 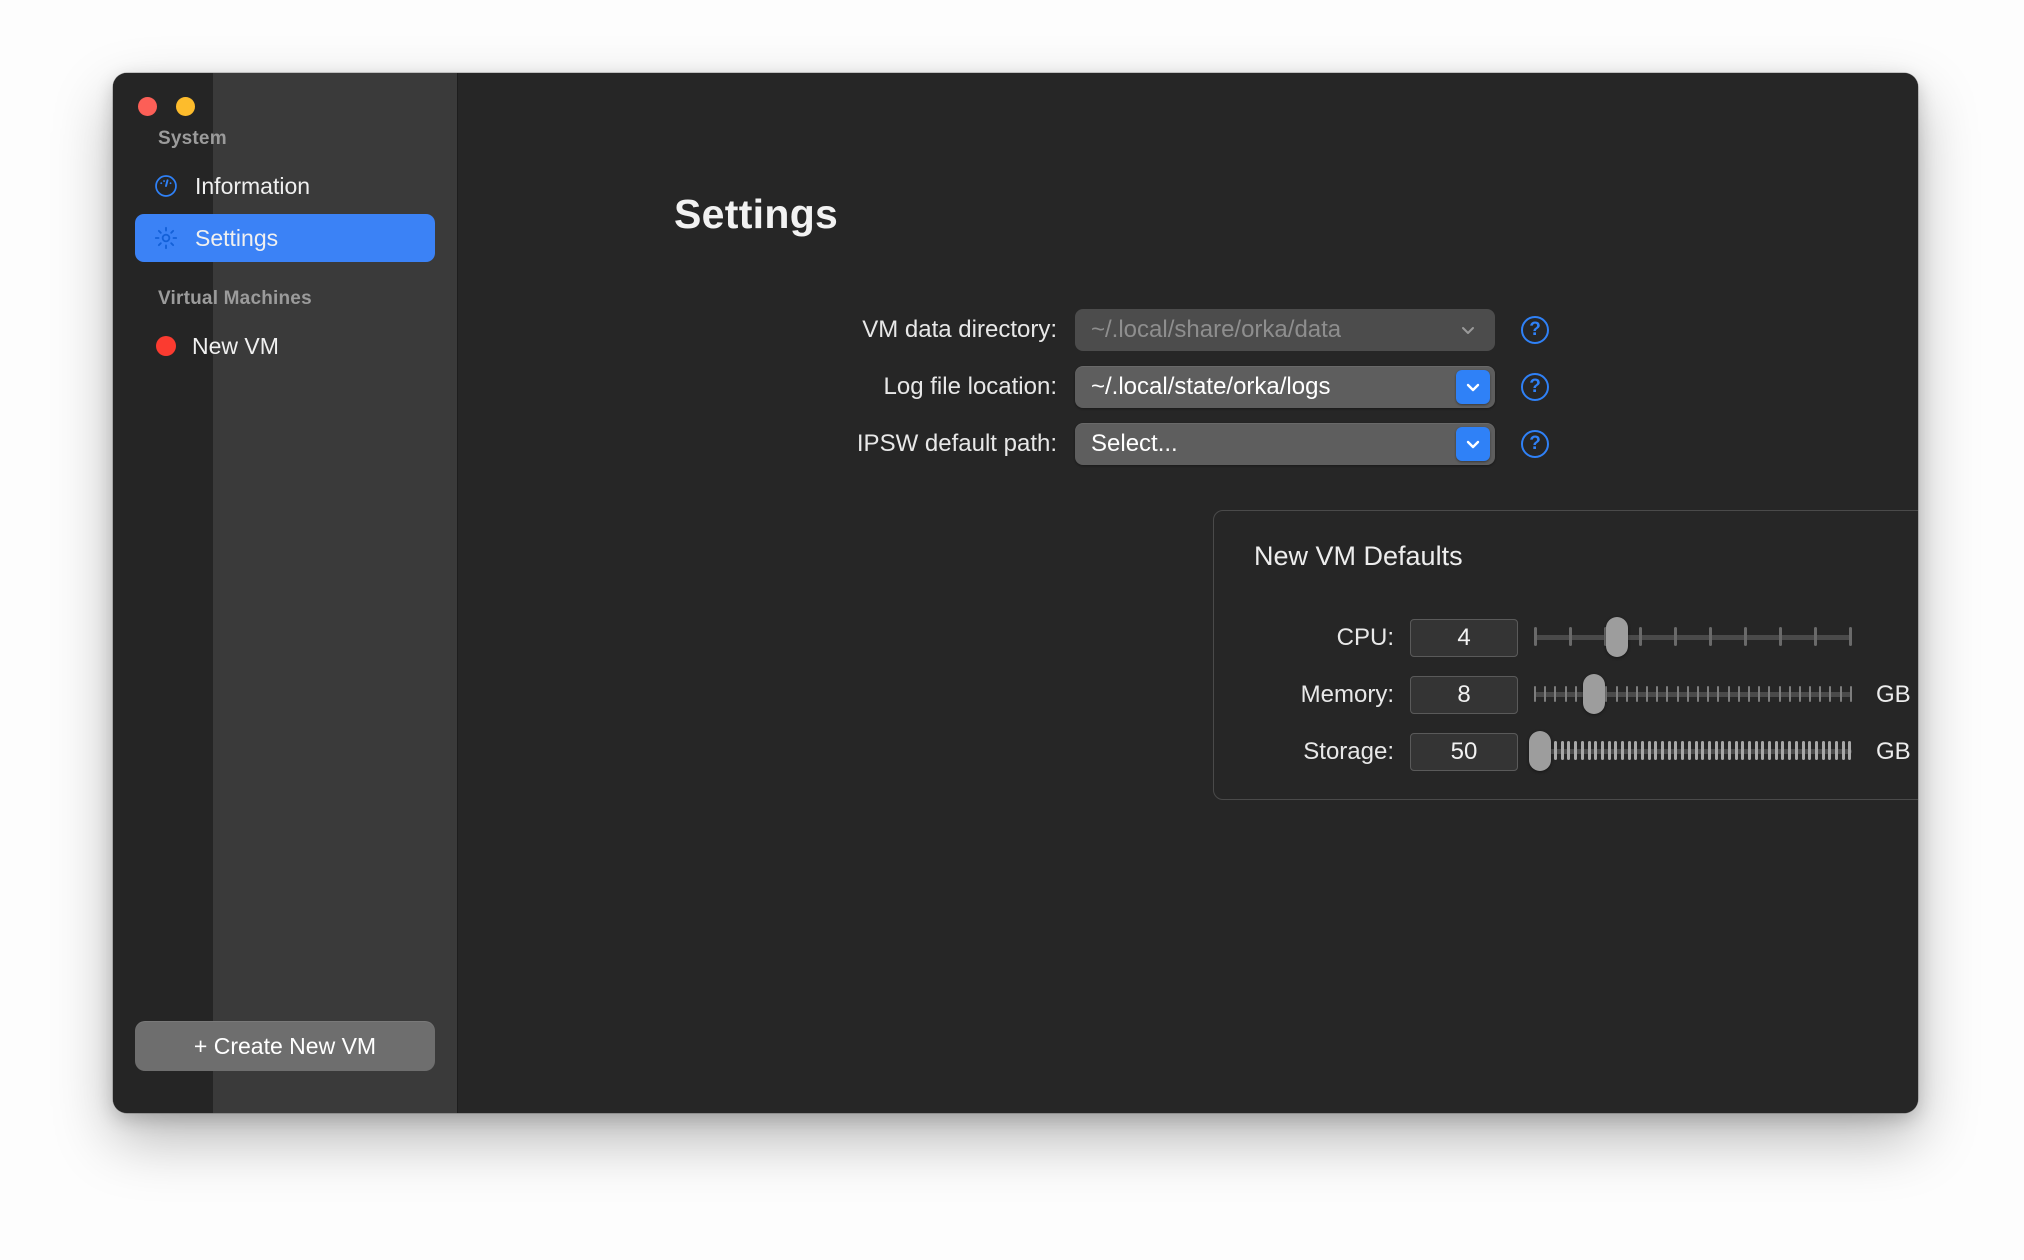 What do you see at coordinates (1893, 751) in the screenshot?
I see `storage-unit-label: GB` at bounding box center [1893, 751].